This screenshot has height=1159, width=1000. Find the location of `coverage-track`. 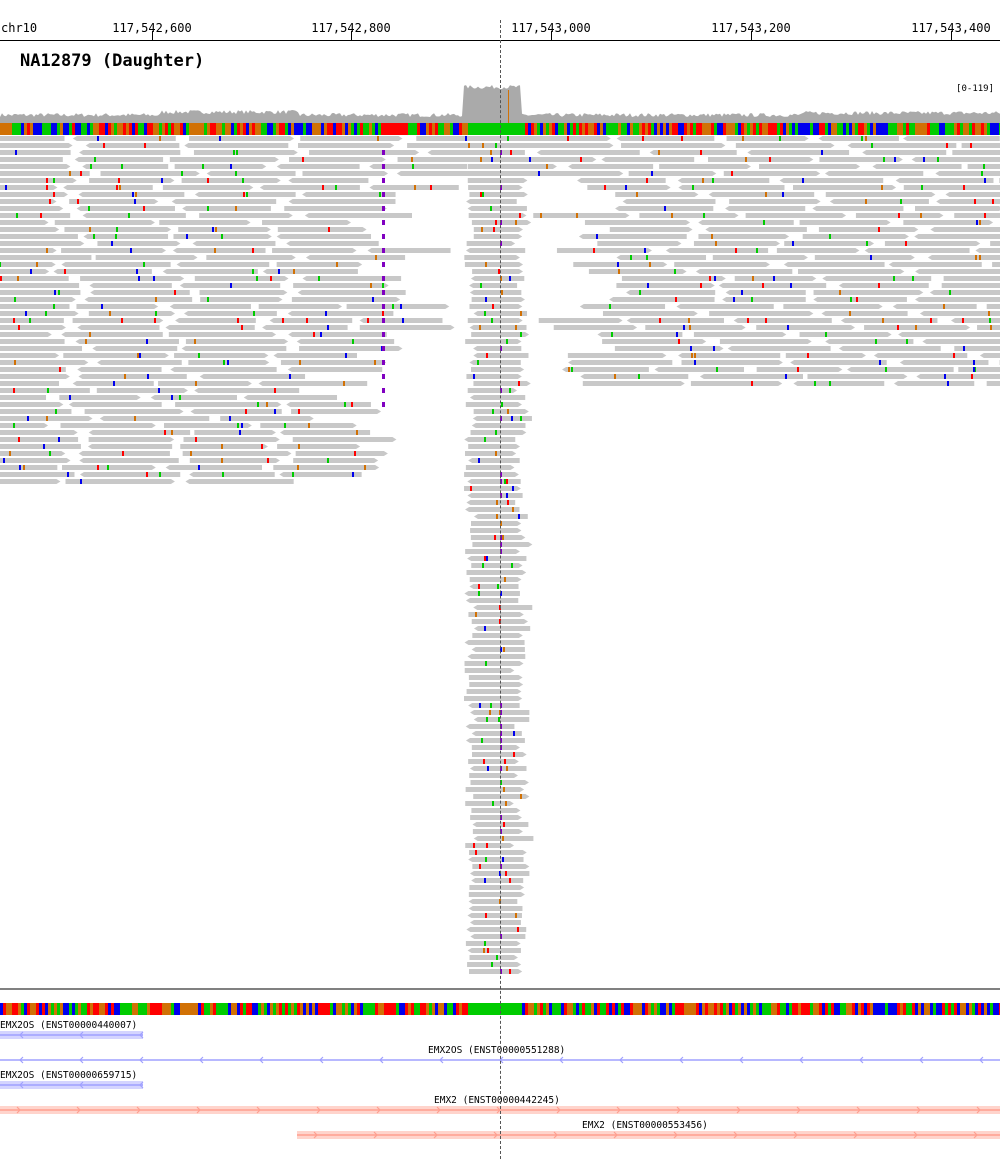

coverage-track is located at coordinates (500, 100).